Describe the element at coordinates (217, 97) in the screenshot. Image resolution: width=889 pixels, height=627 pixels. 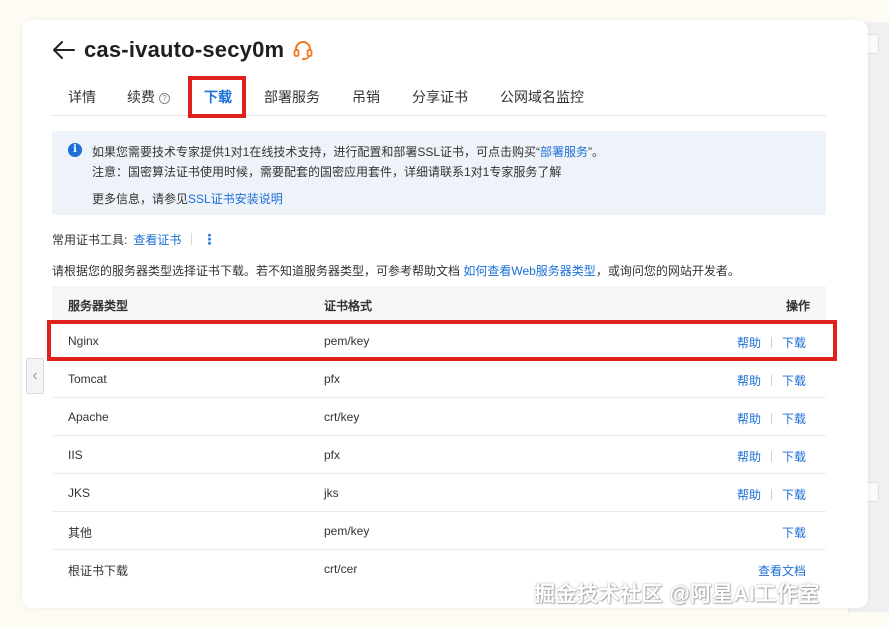
I see `highlight-annotation-tab` at that location.